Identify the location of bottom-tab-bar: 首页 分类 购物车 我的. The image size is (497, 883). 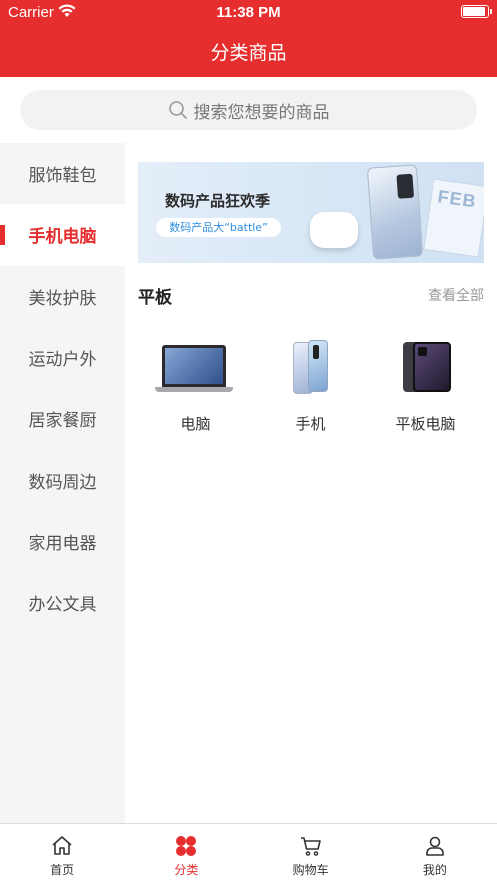
(248, 853).